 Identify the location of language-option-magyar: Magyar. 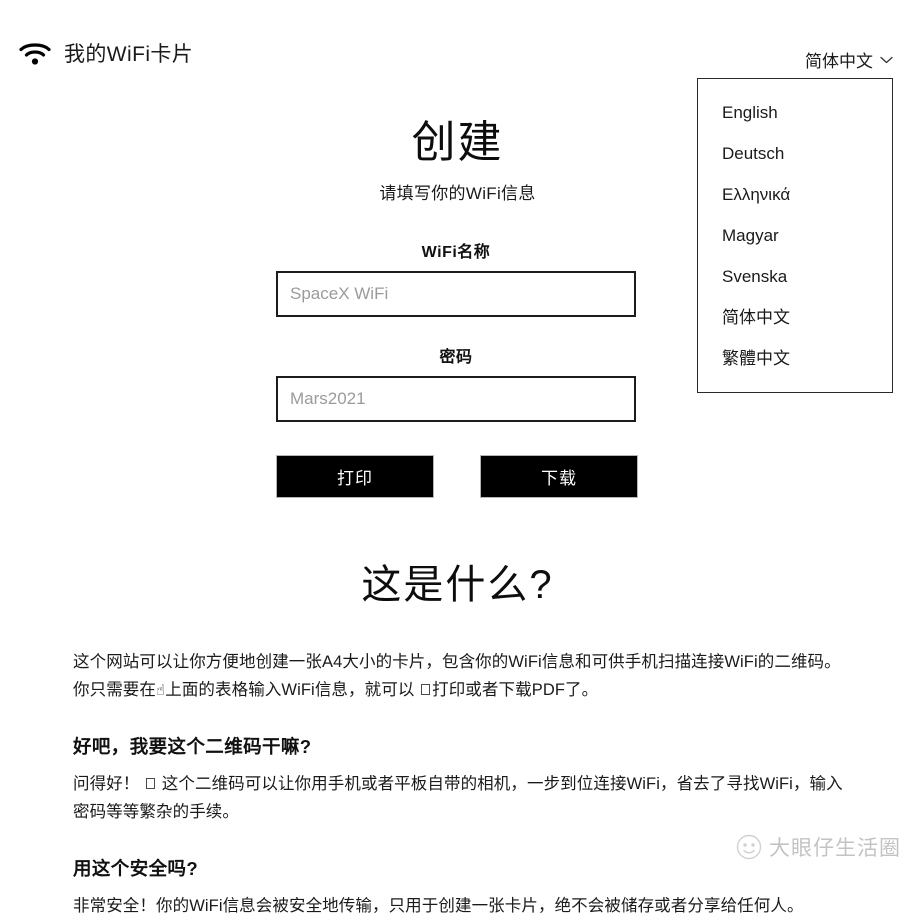
(795, 236).